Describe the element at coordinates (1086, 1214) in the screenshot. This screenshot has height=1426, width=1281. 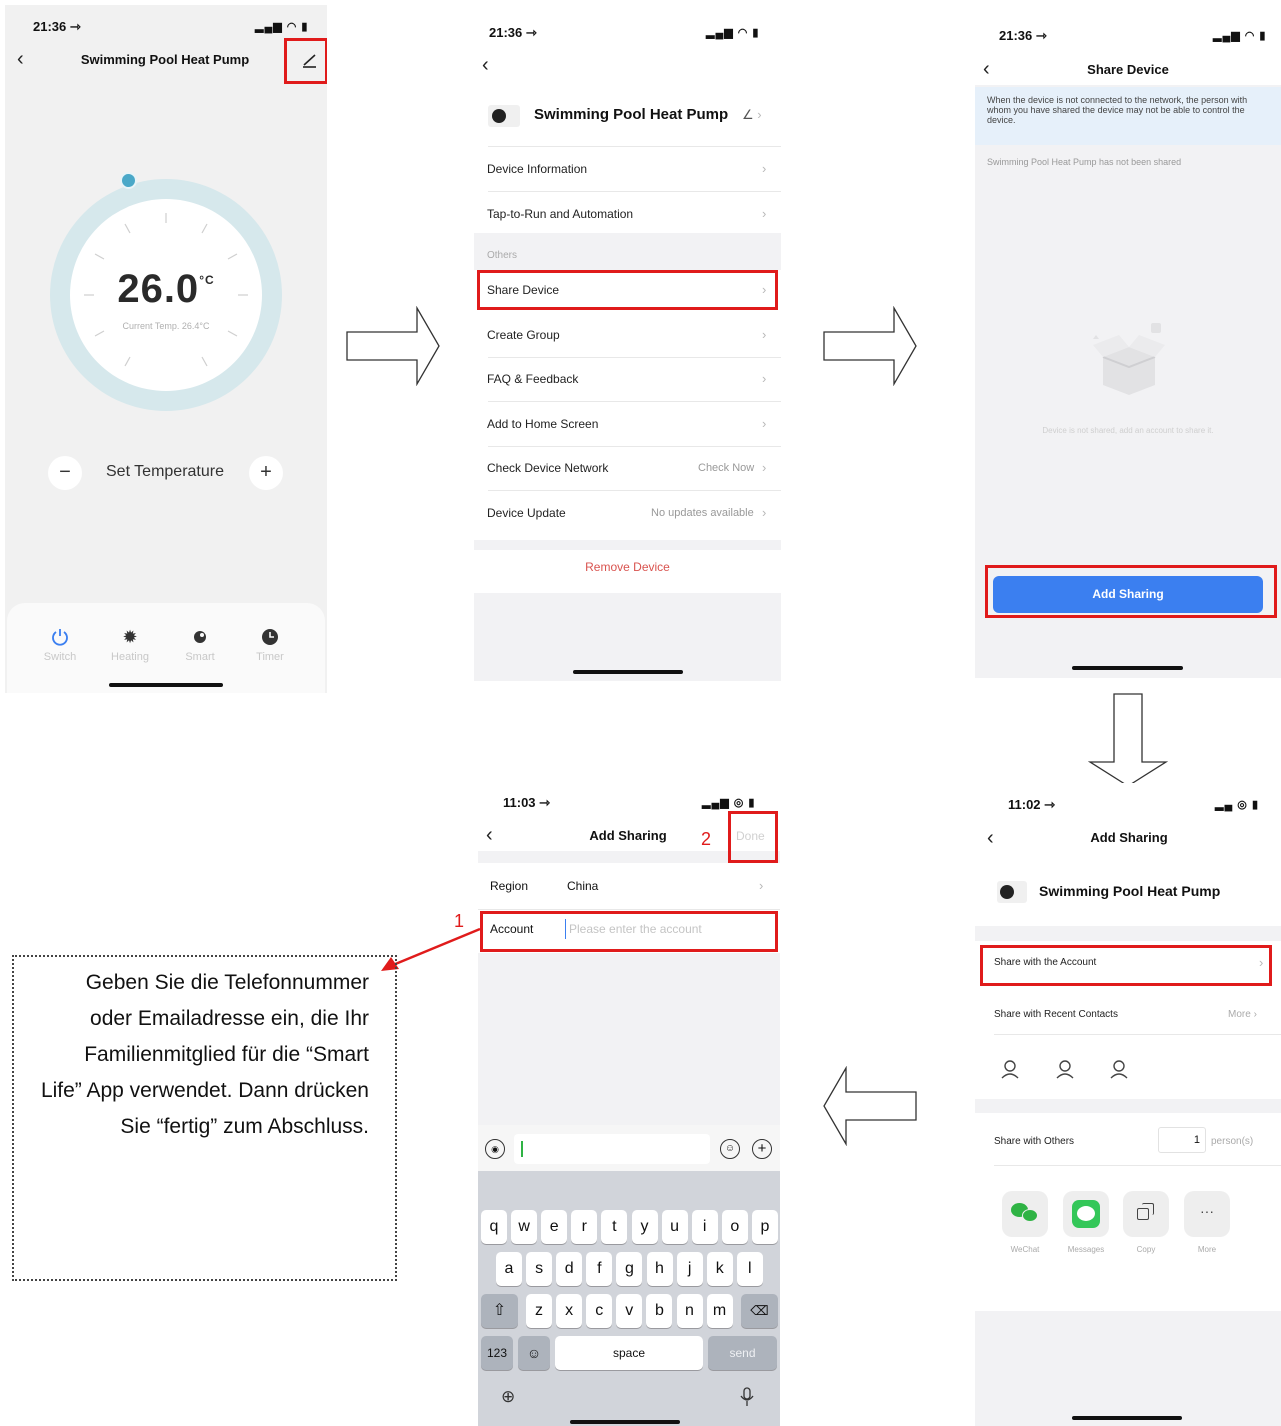
I see `messages-icon` at that location.